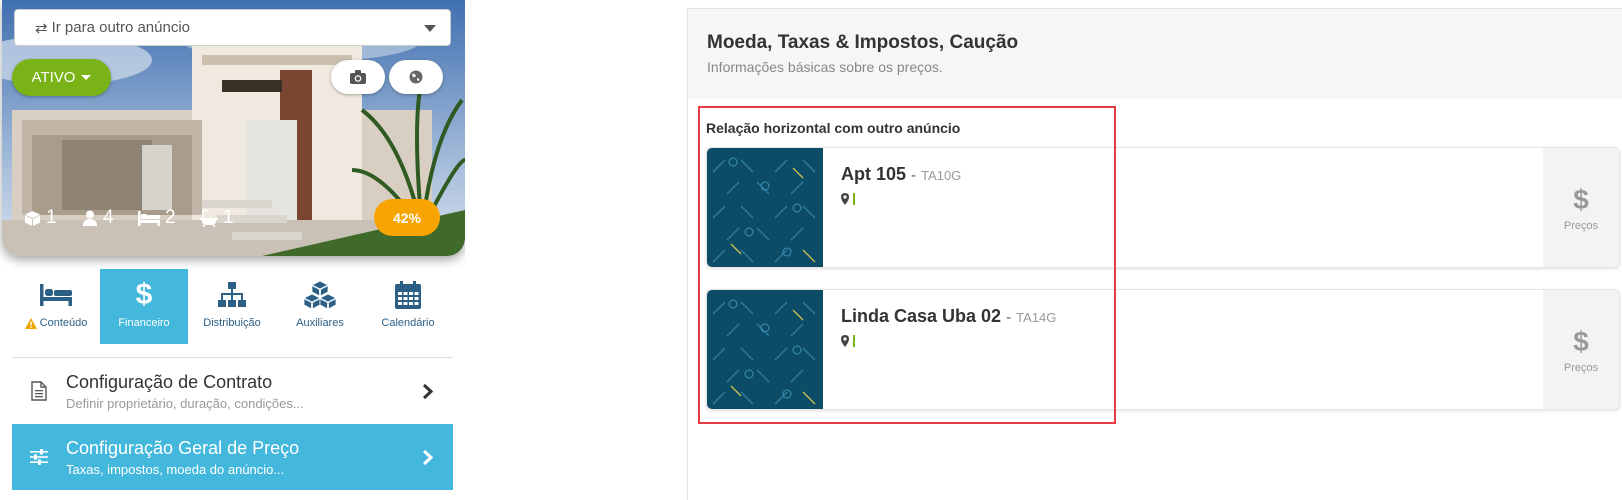  I want to click on feature-beds-value: 2, so click(170, 217).